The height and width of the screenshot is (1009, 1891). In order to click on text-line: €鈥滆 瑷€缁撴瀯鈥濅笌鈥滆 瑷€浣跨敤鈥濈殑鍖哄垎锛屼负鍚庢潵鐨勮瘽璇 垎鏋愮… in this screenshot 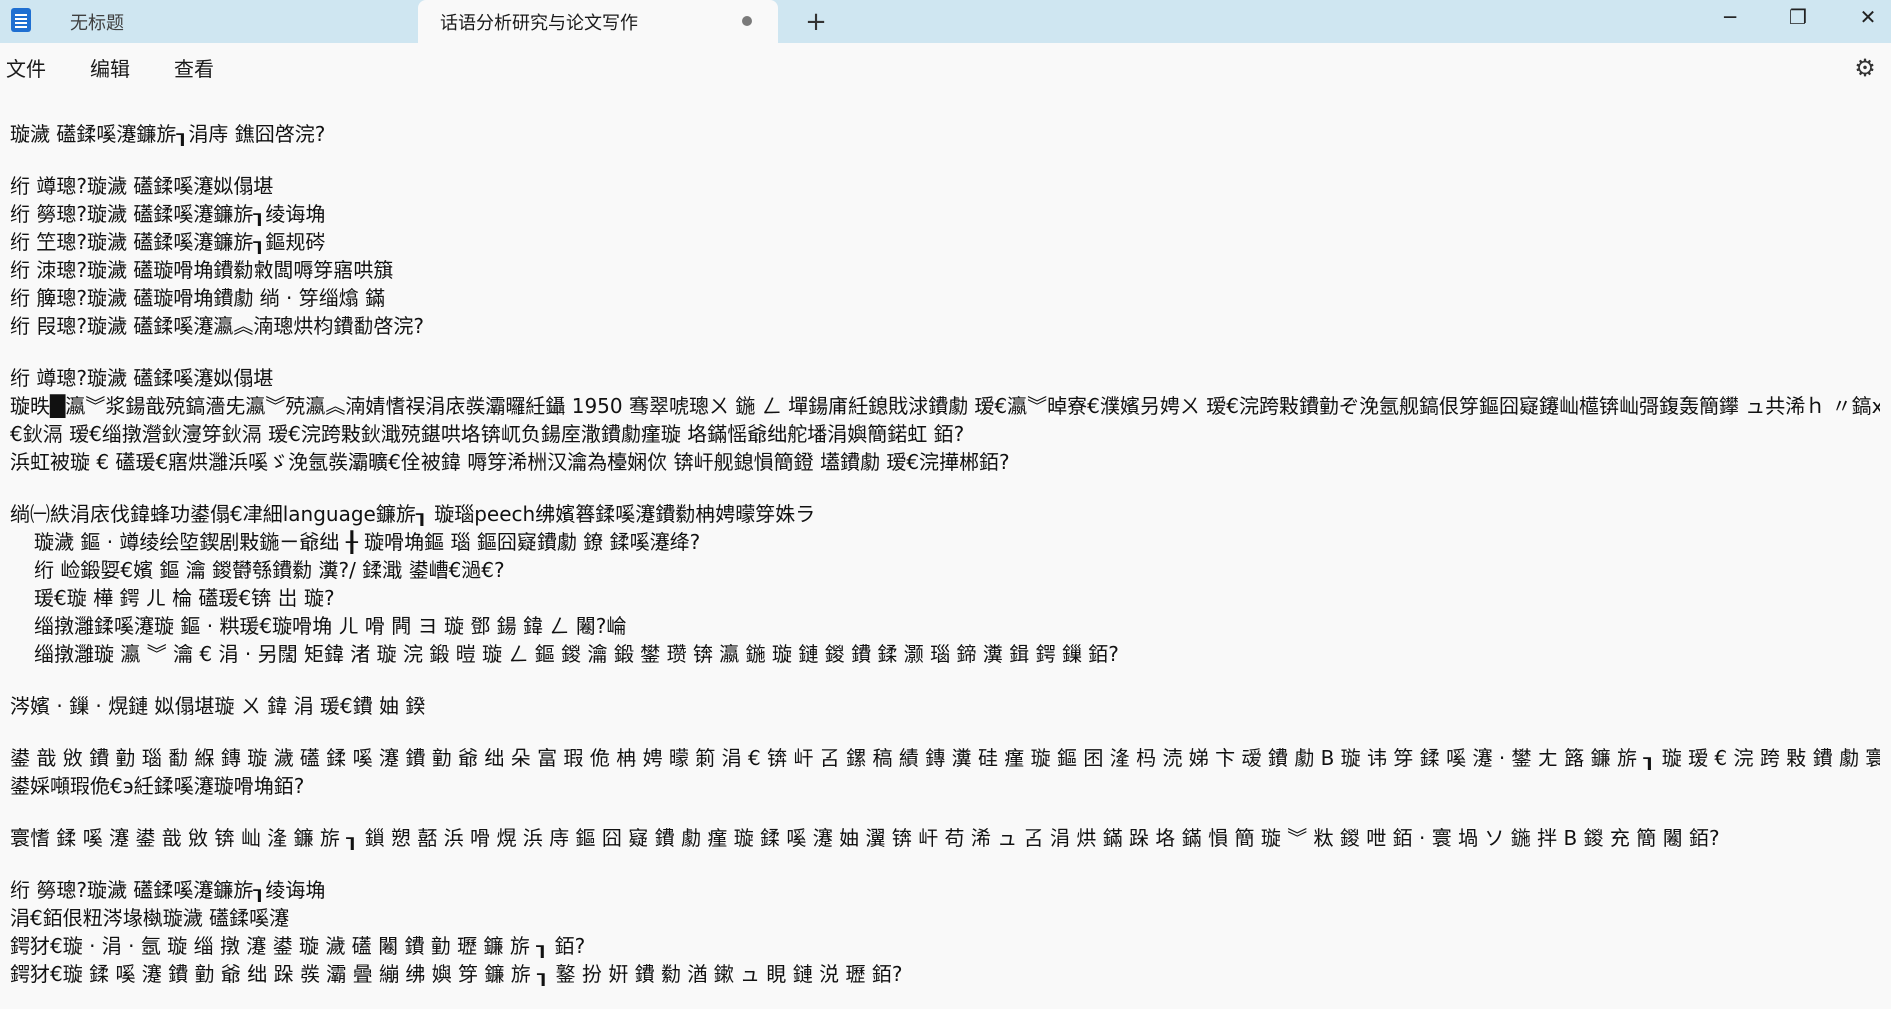, I will do `click(487, 434)`.